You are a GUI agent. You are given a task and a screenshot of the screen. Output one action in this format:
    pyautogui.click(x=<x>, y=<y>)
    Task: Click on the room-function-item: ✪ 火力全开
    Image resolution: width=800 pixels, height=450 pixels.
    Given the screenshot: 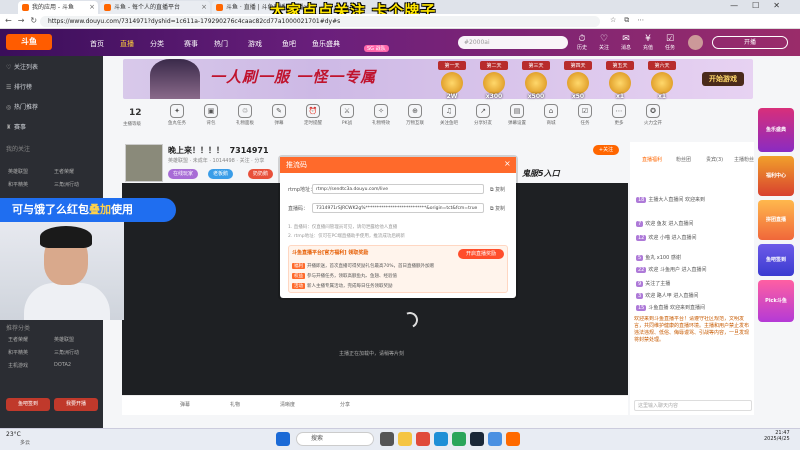 What is the action you would take?
    pyautogui.click(x=653, y=115)
    